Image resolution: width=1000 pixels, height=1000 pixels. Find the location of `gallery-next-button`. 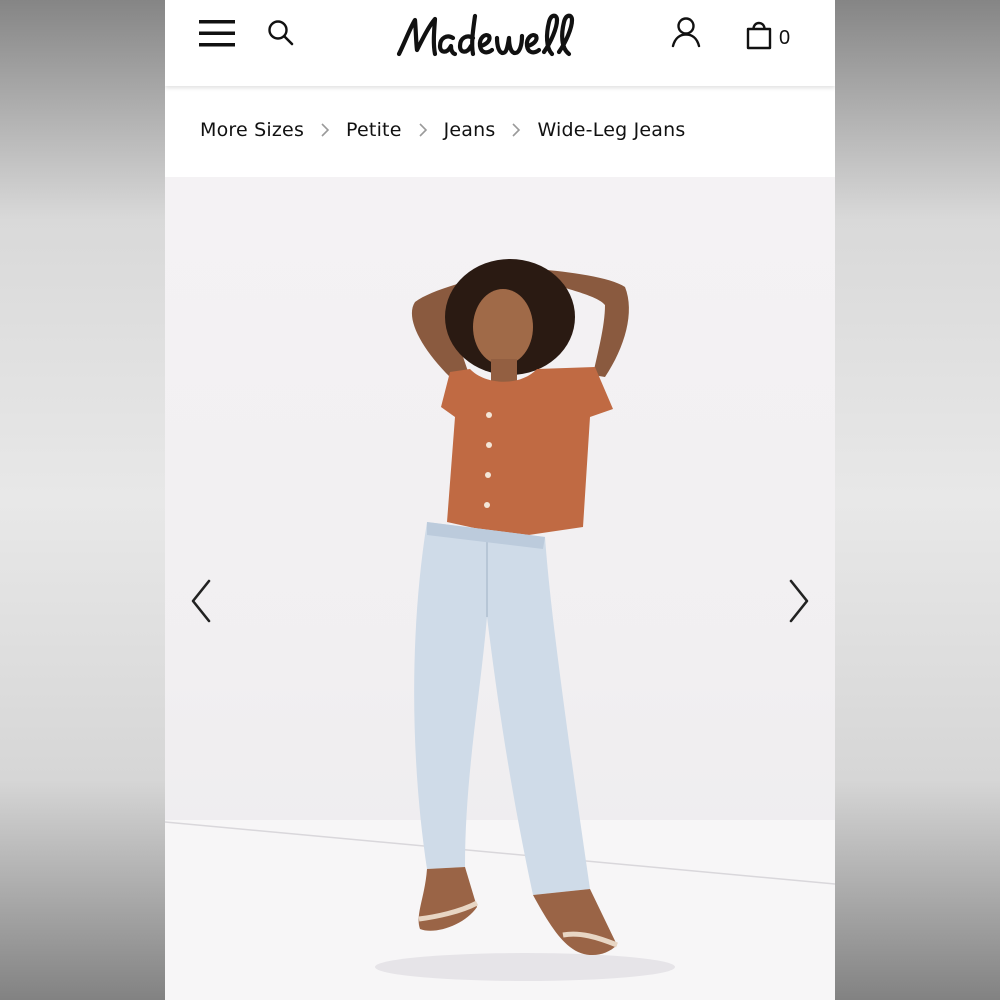

gallery-next-button is located at coordinates (799, 601).